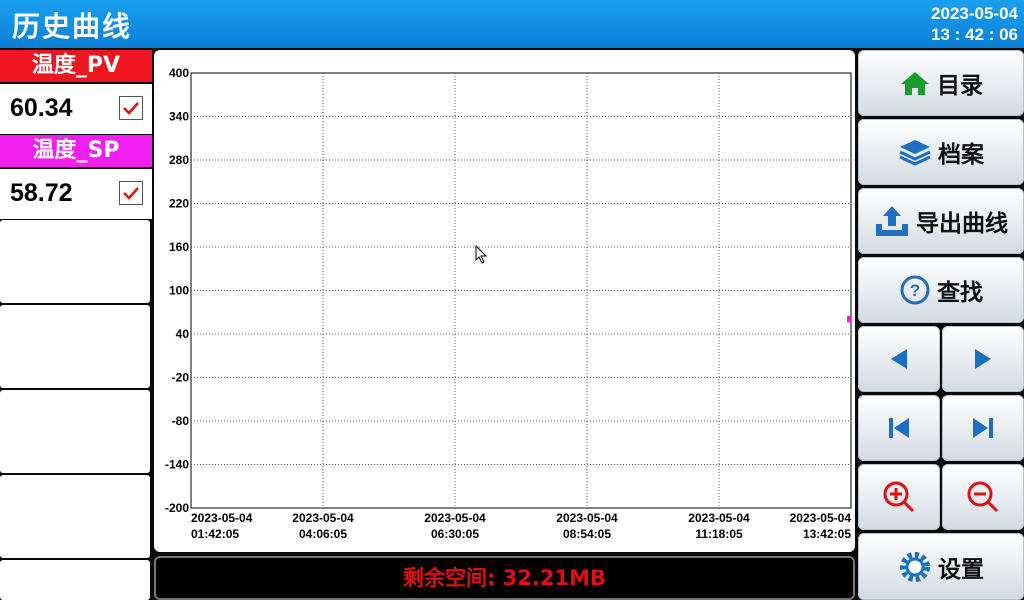 The width and height of the screenshot is (1024, 600). What do you see at coordinates (960, 86) in the screenshot?
I see `menu-button-label: 目录` at bounding box center [960, 86].